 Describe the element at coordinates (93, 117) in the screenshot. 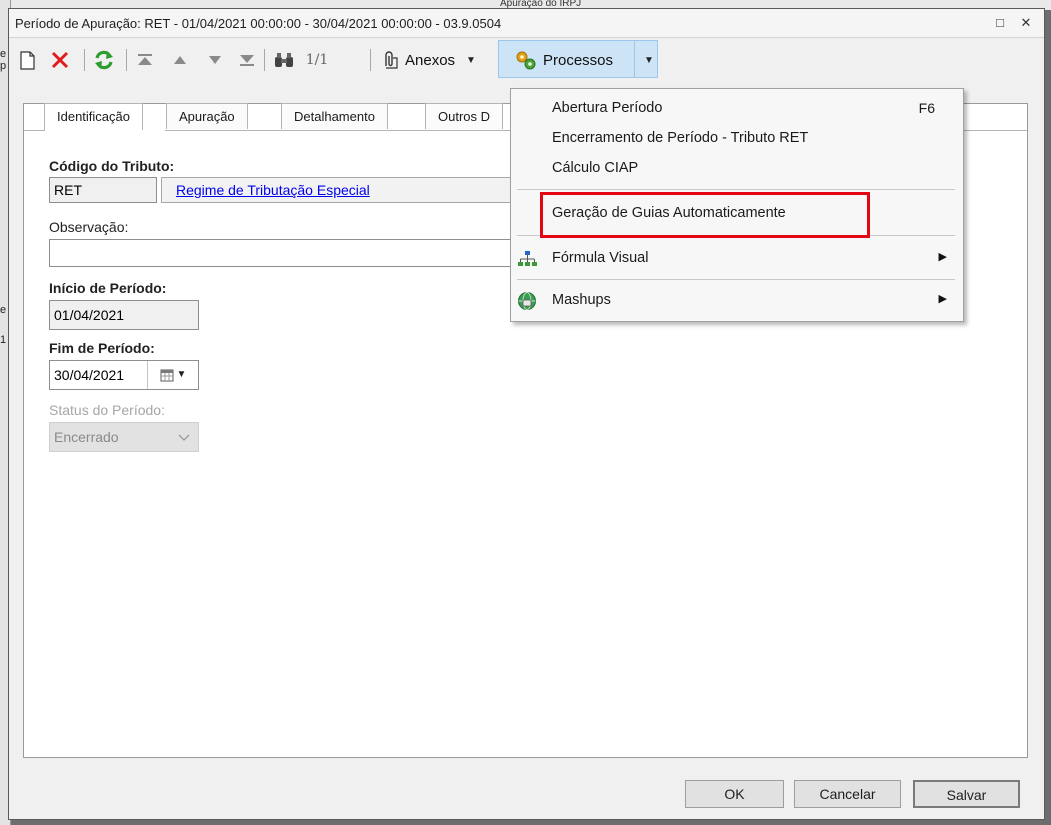

I see `tab-identificacao: Identificação` at that location.